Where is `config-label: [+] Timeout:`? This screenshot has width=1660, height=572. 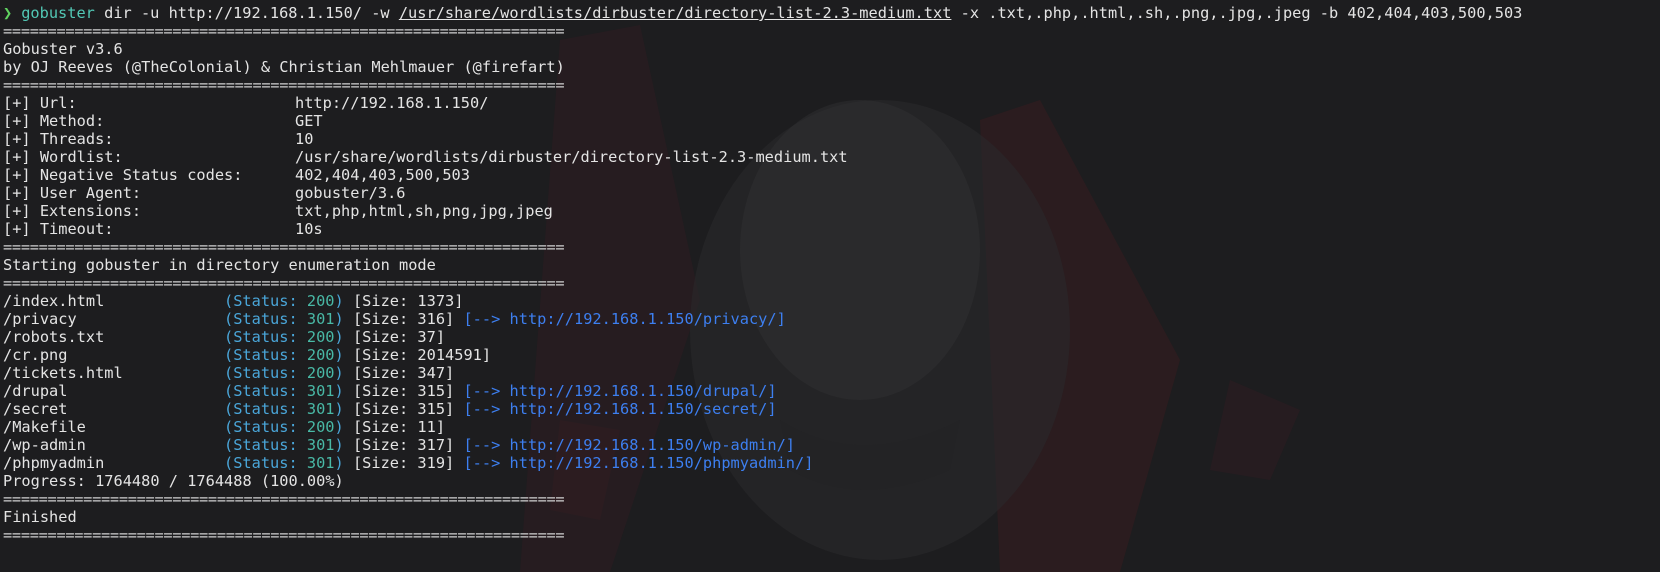 config-label: [+] Timeout: is located at coordinates (58, 229).